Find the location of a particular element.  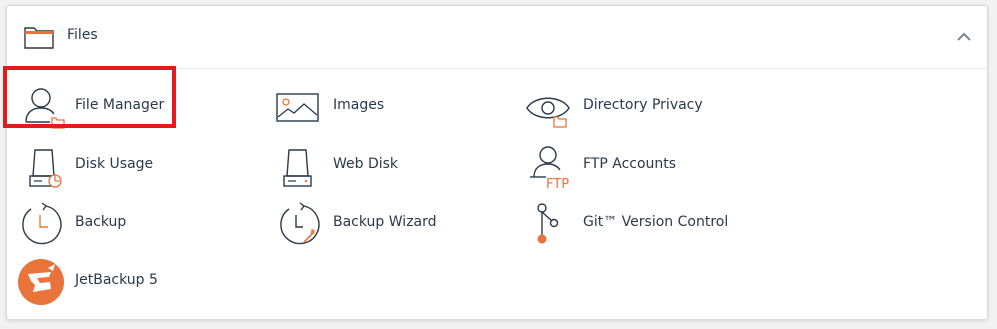

chevron-up-icon is located at coordinates (964, 37).